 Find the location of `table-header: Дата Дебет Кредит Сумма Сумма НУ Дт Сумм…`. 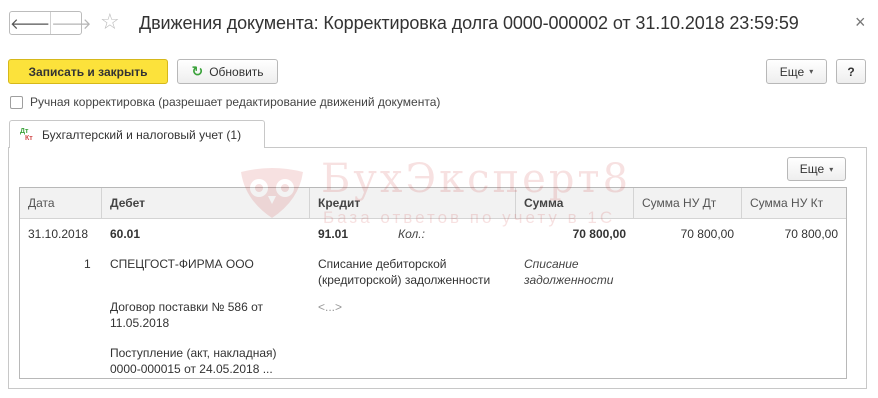

table-header: Дата Дебет Кредит Сумма Сумма НУ Дт Сумм… is located at coordinates (433, 203).